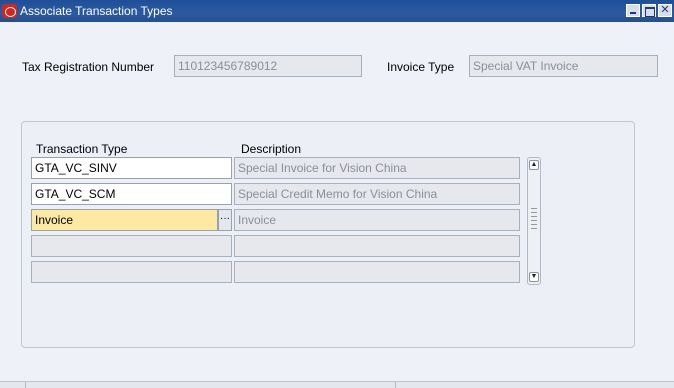  What do you see at coordinates (665, 10) in the screenshot?
I see `close-icon: ✕` at bounding box center [665, 10].